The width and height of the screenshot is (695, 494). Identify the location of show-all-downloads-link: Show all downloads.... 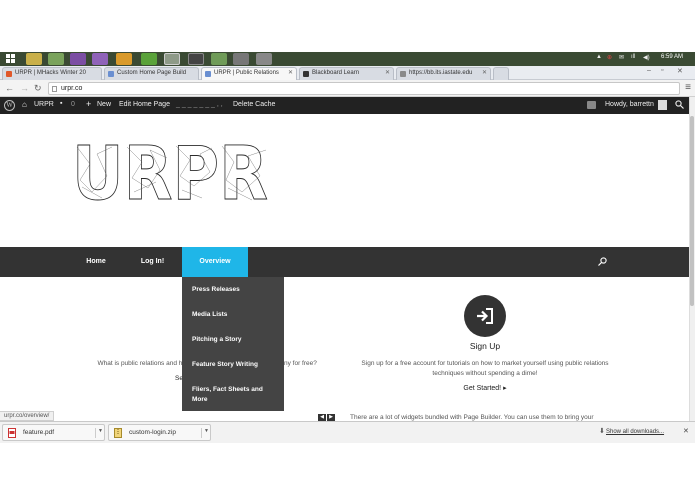
(635, 432).